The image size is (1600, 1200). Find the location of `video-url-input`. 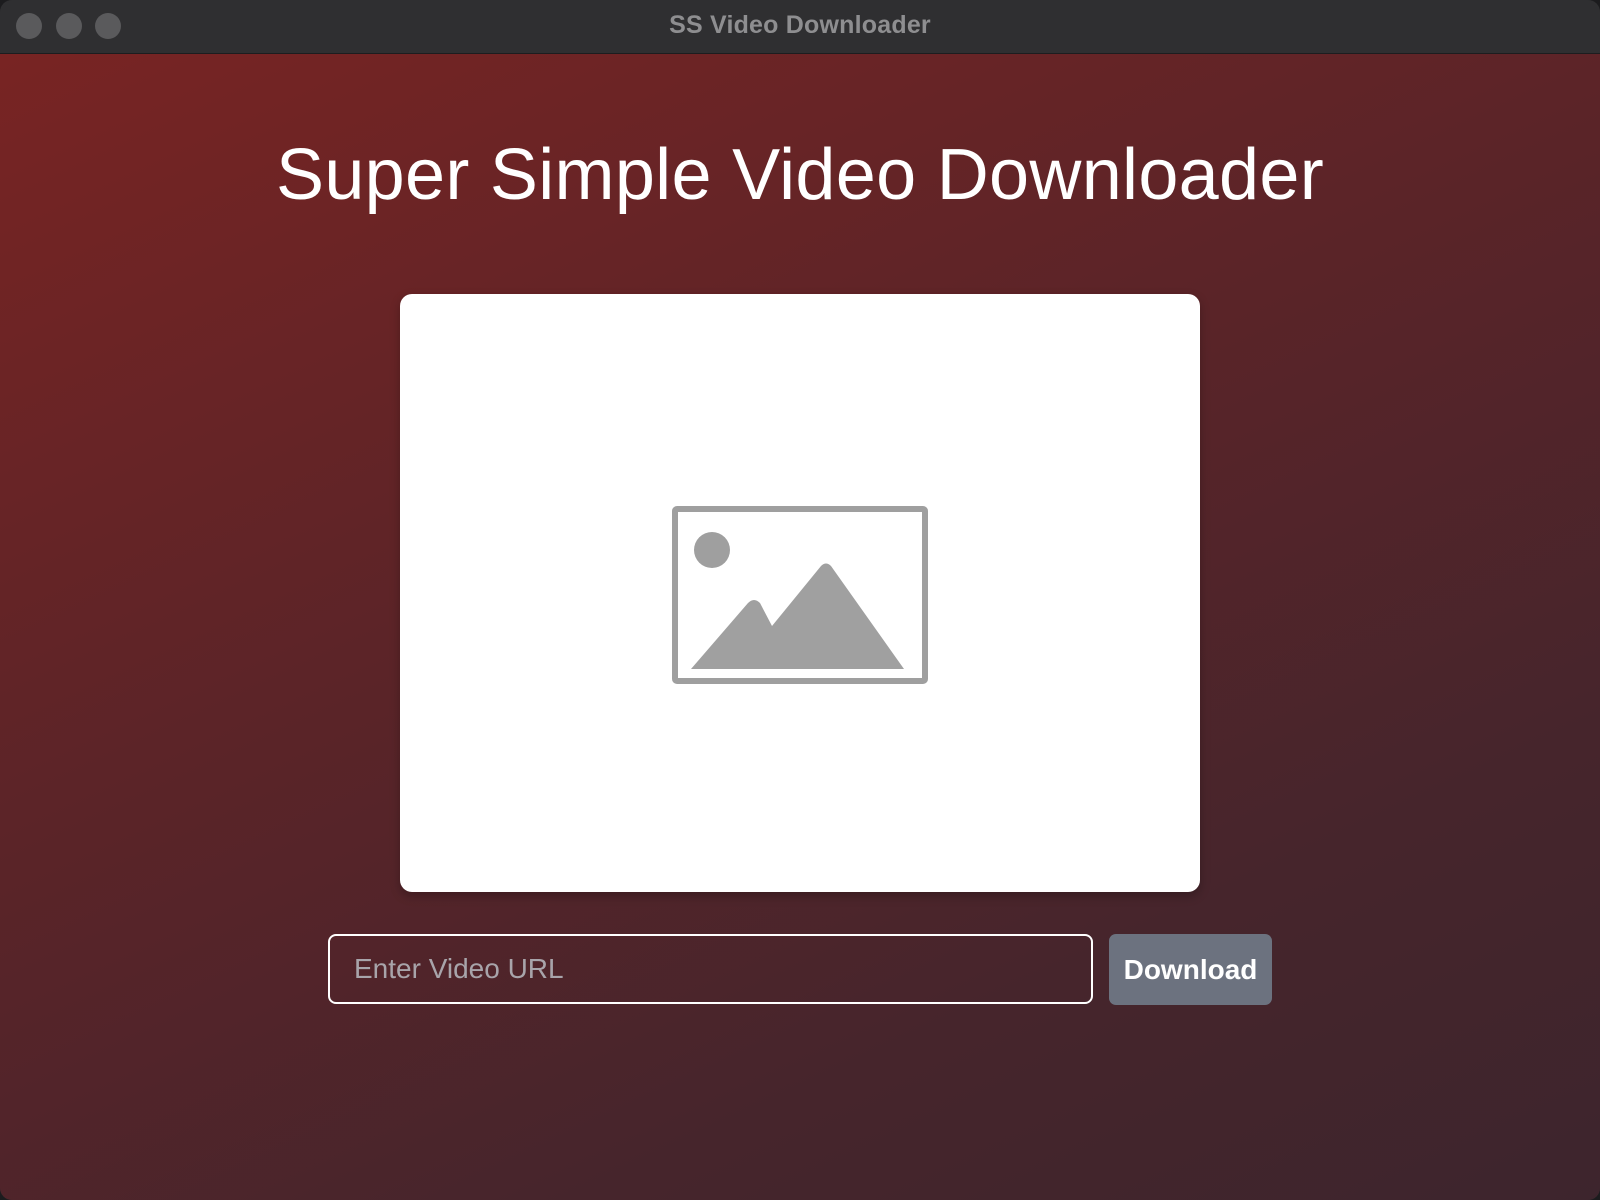

video-url-input is located at coordinates (710, 969).